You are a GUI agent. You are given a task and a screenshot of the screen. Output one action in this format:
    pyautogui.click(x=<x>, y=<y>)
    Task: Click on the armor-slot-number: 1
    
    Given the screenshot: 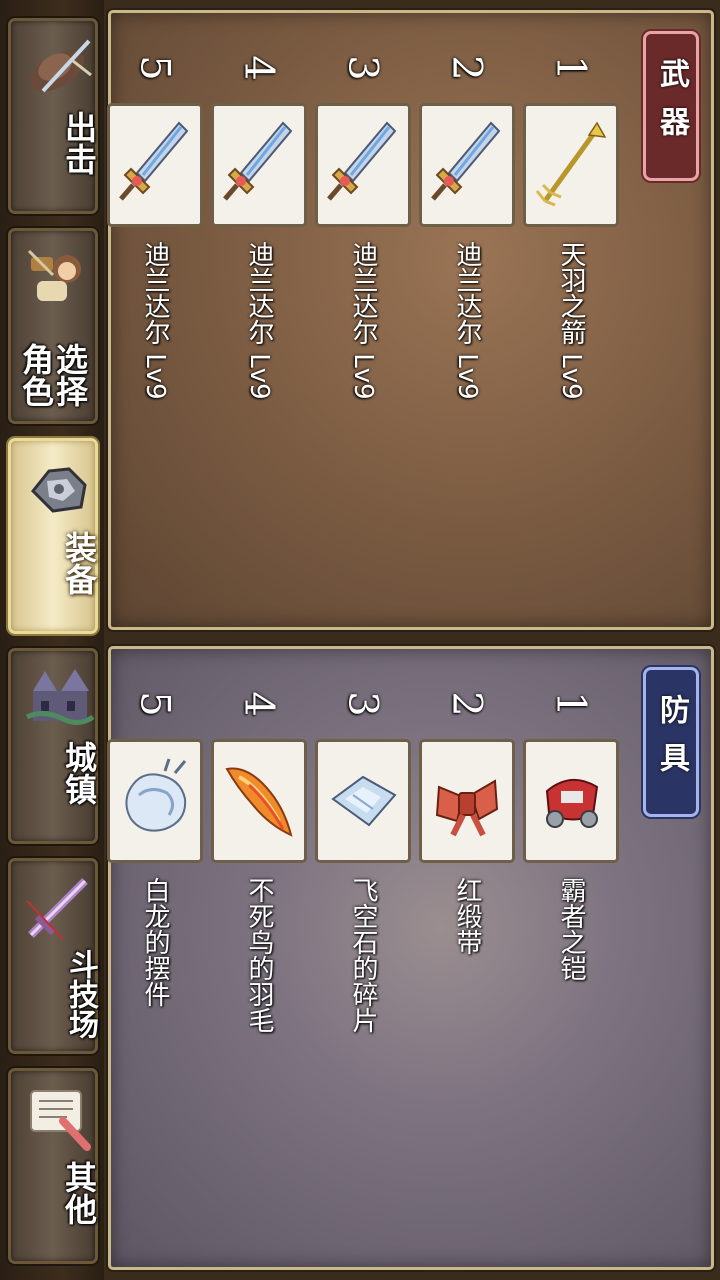 What is the action you would take?
    pyautogui.click(x=570, y=704)
    